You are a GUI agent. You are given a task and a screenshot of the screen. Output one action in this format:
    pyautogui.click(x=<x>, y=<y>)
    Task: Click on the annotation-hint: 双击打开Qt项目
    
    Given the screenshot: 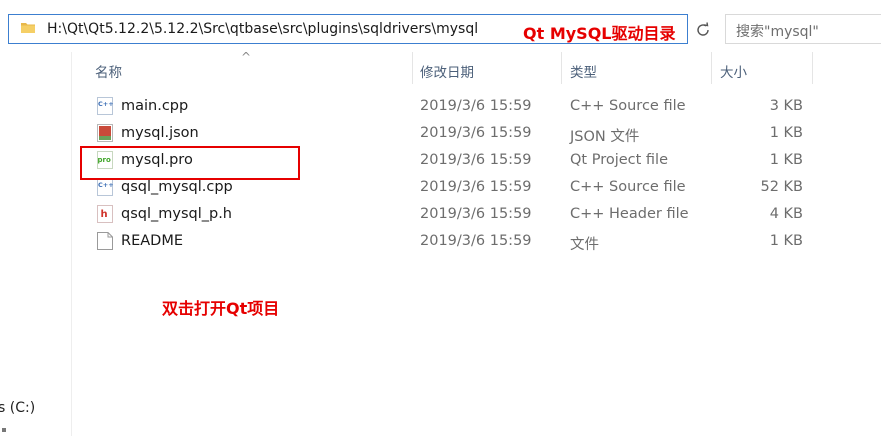 What is the action you would take?
    pyautogui.click(x=221, y=308)
    